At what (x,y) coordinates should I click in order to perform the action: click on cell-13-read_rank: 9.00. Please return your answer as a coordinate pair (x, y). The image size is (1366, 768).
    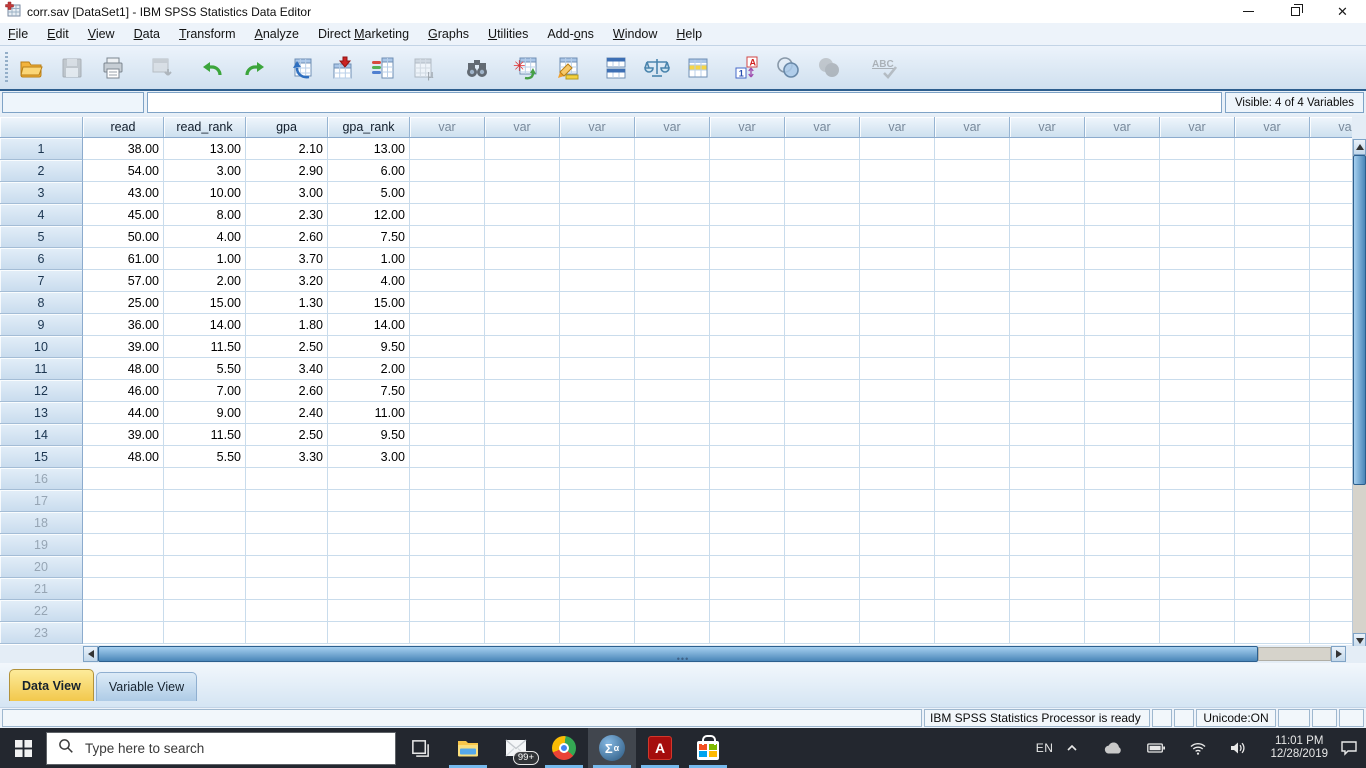
    Looking at the image, I should click on (205, 413).